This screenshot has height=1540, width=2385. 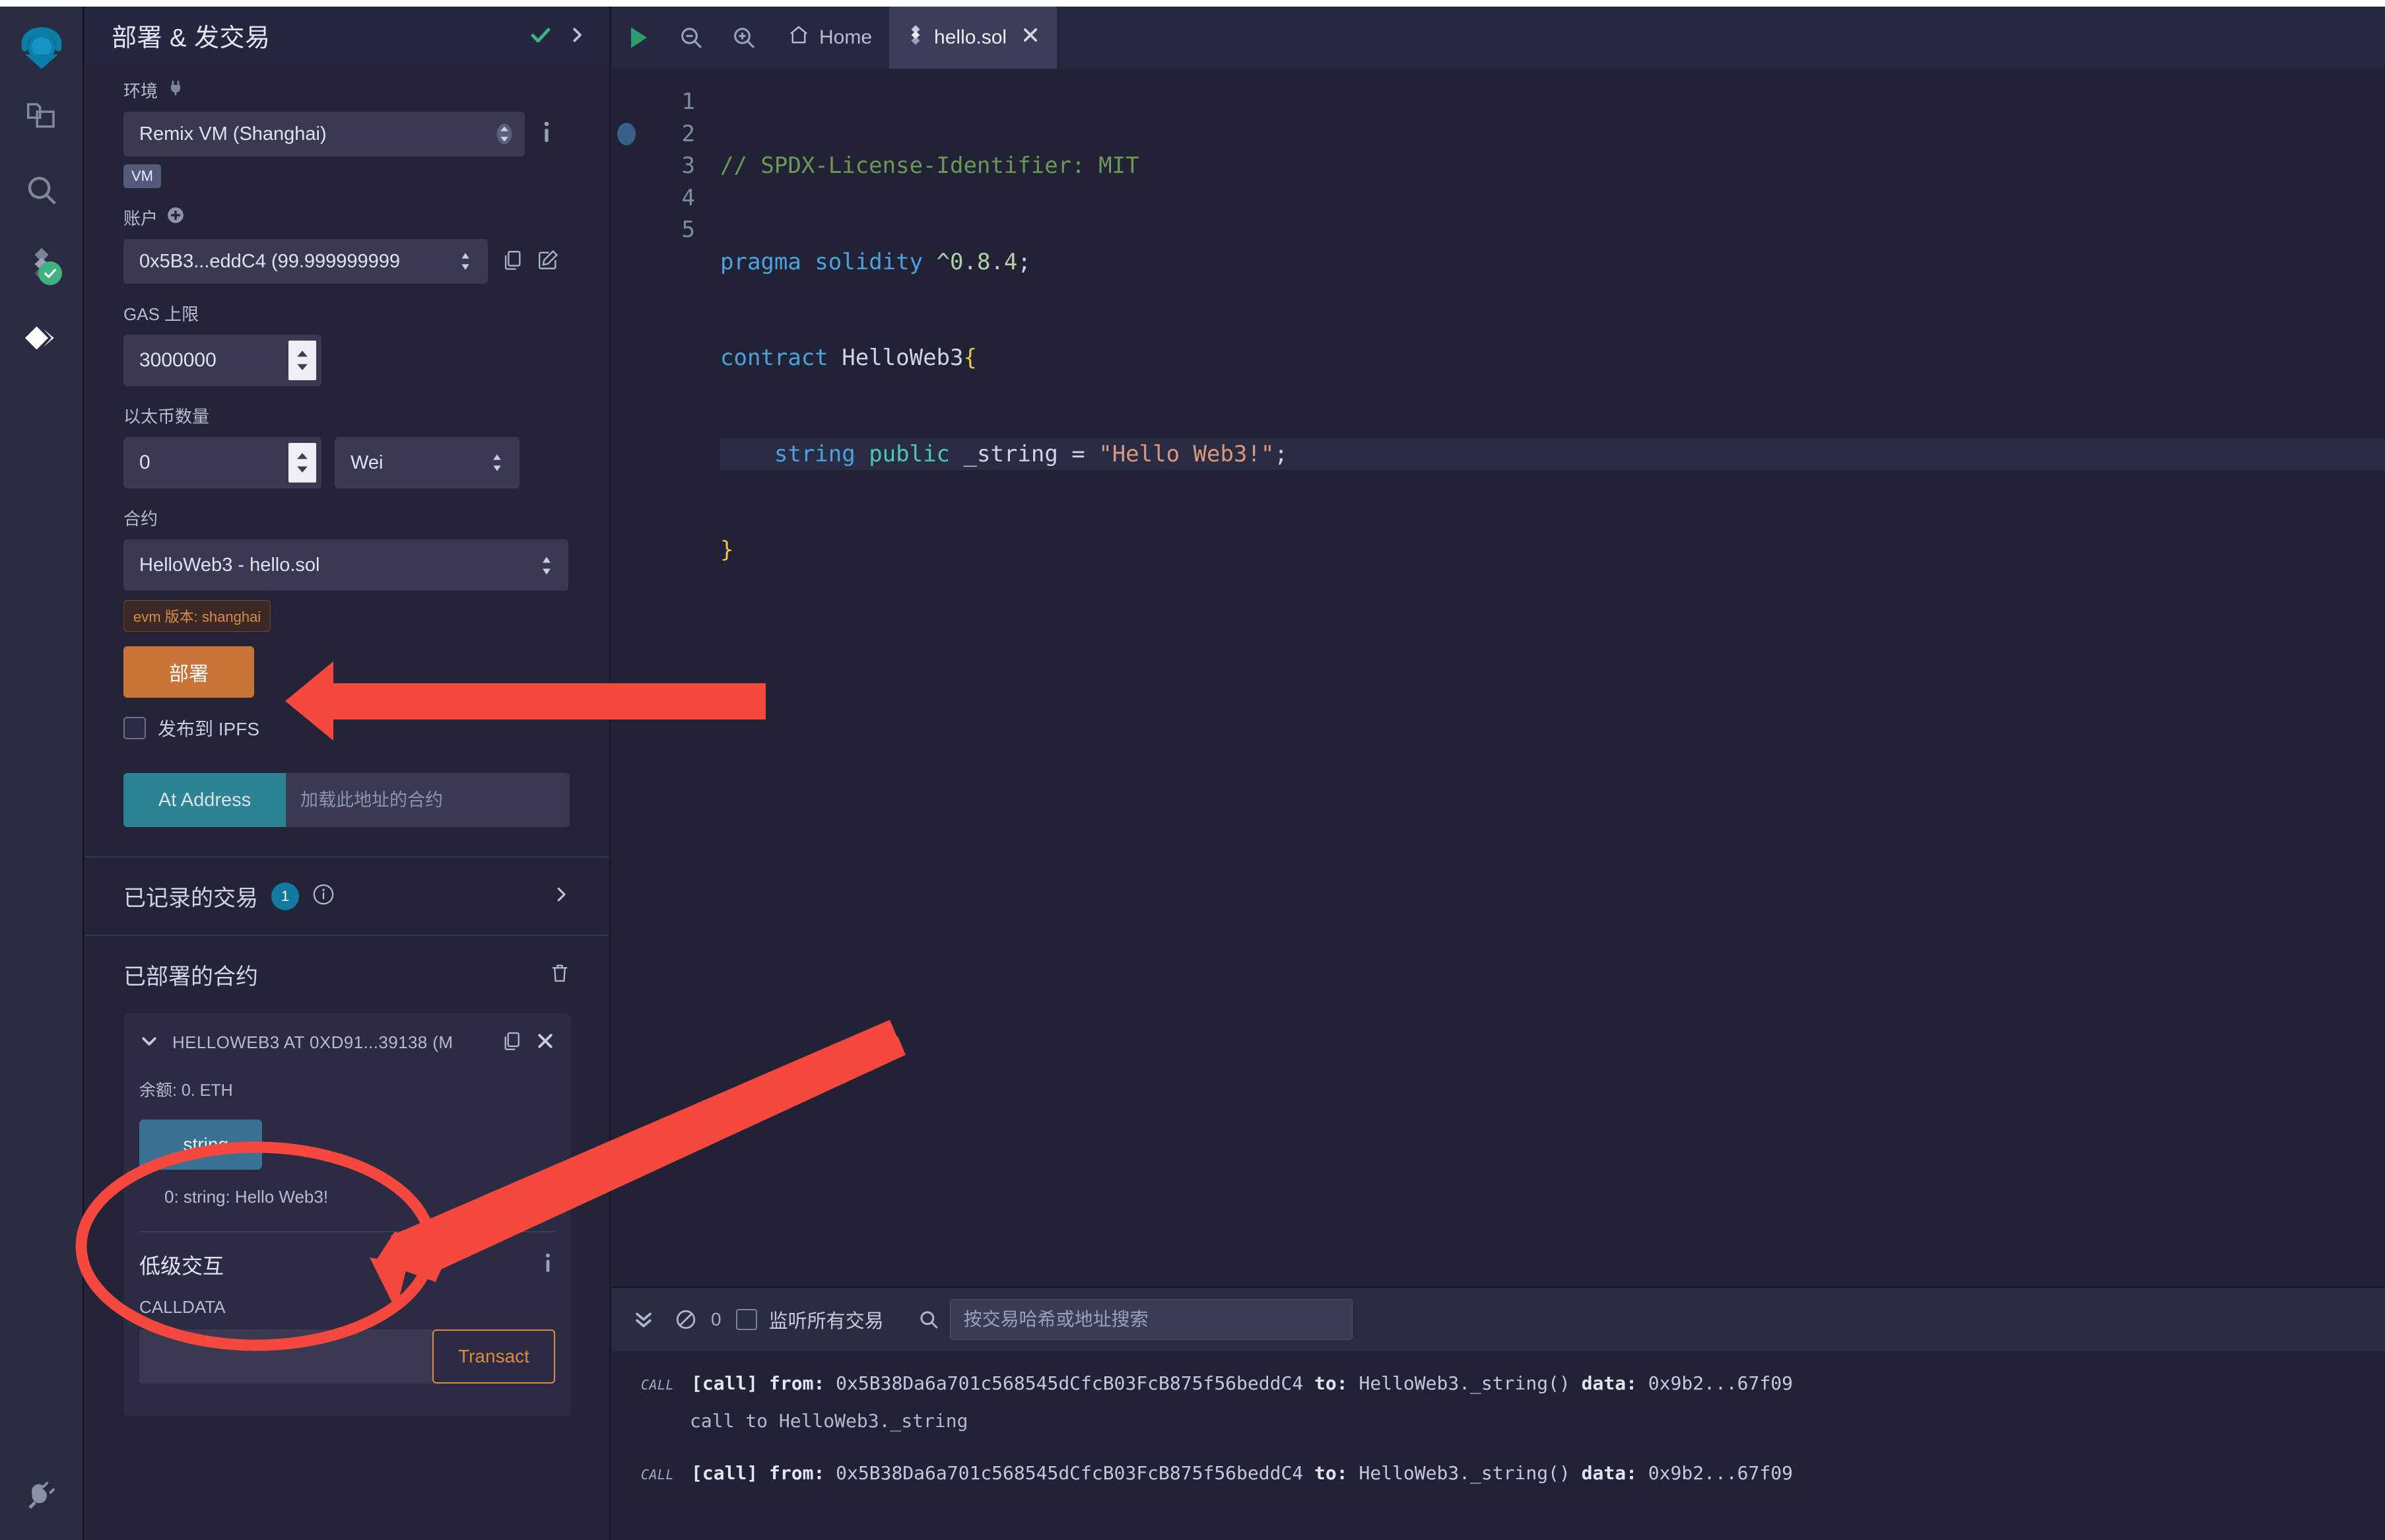 I want to click on sidebar-item-search, so click(x=41, y=191).